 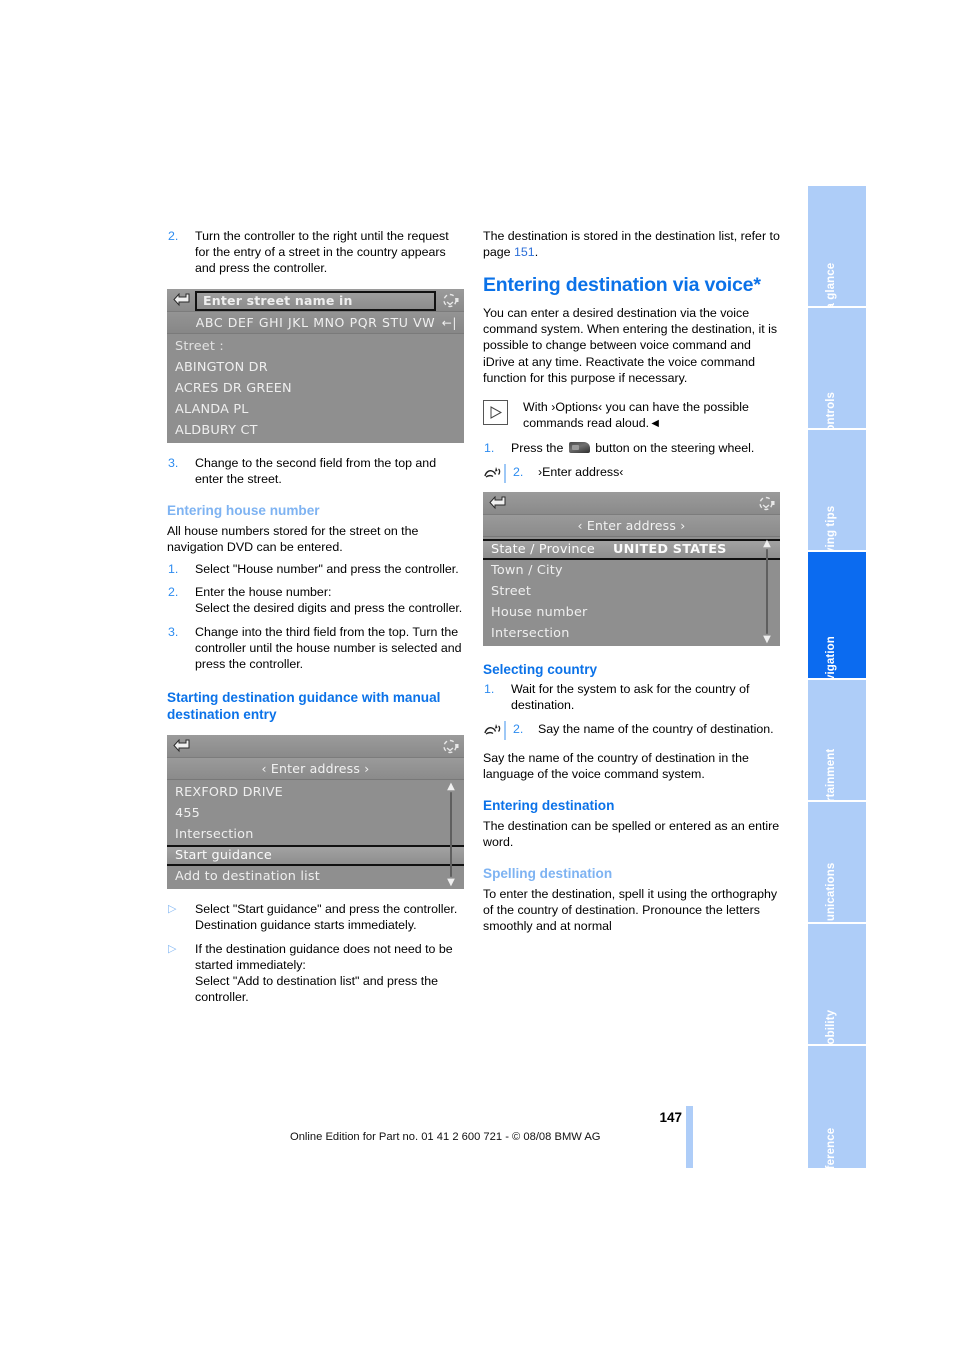 I want to click on step-marker: 3., so click(x=173, y=631).